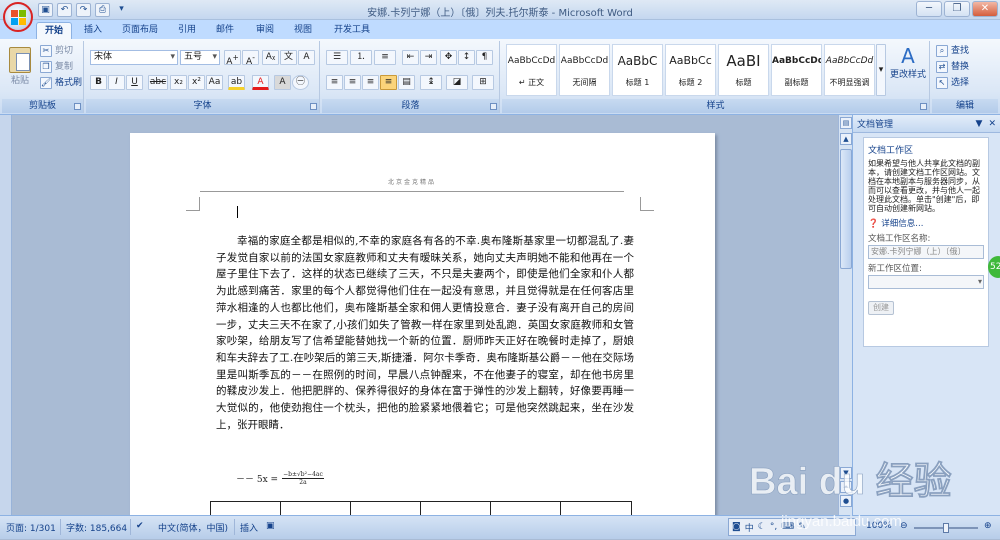 The height and width of the screenshot is (540, 1000). Describe the element at coordinates (457, 82) in the screenshot. I see `shading-icon: ◪` at that location.